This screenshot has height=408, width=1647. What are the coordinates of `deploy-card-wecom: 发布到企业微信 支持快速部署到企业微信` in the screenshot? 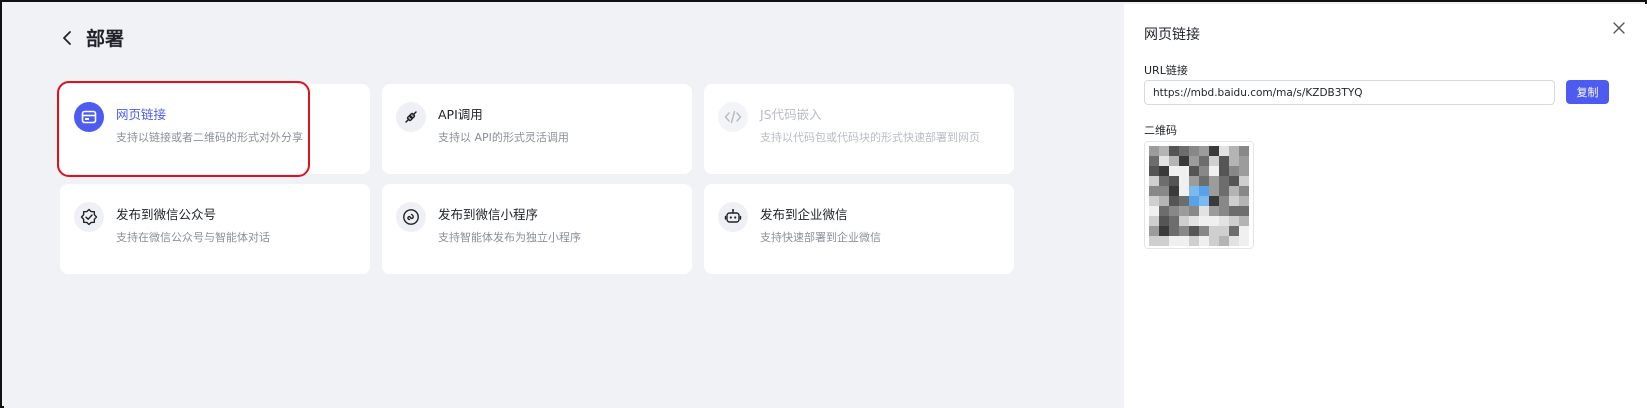 It's located at (859, 229).